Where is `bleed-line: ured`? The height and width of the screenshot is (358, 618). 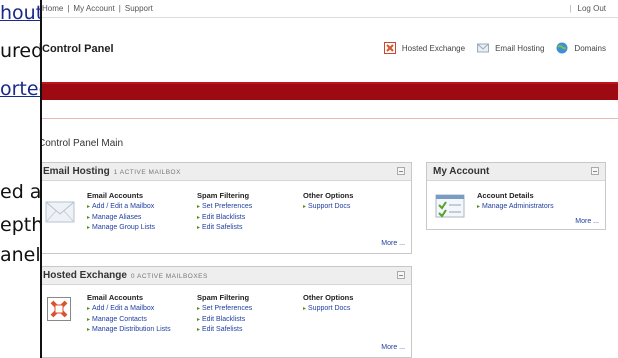
bleed-line: ured is located at coordinates (20, 51).